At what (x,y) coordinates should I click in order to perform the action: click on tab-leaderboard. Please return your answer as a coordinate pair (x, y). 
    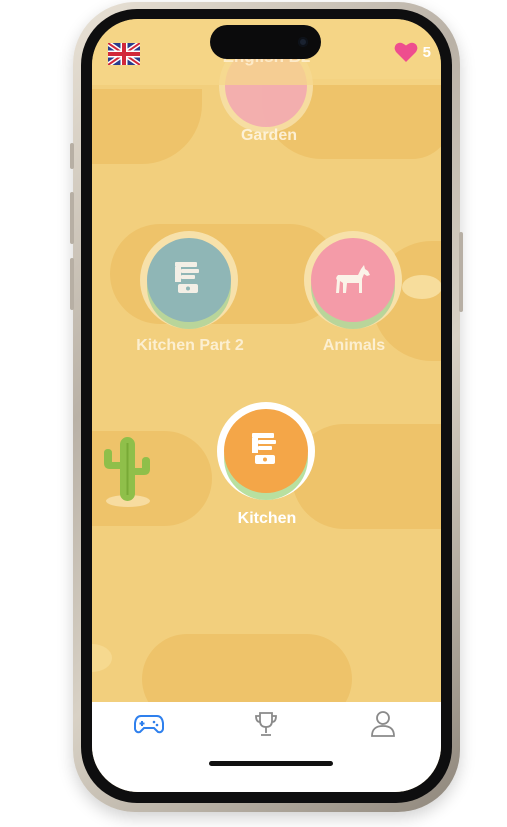
    Looking at the image, I should click on (266, 724).